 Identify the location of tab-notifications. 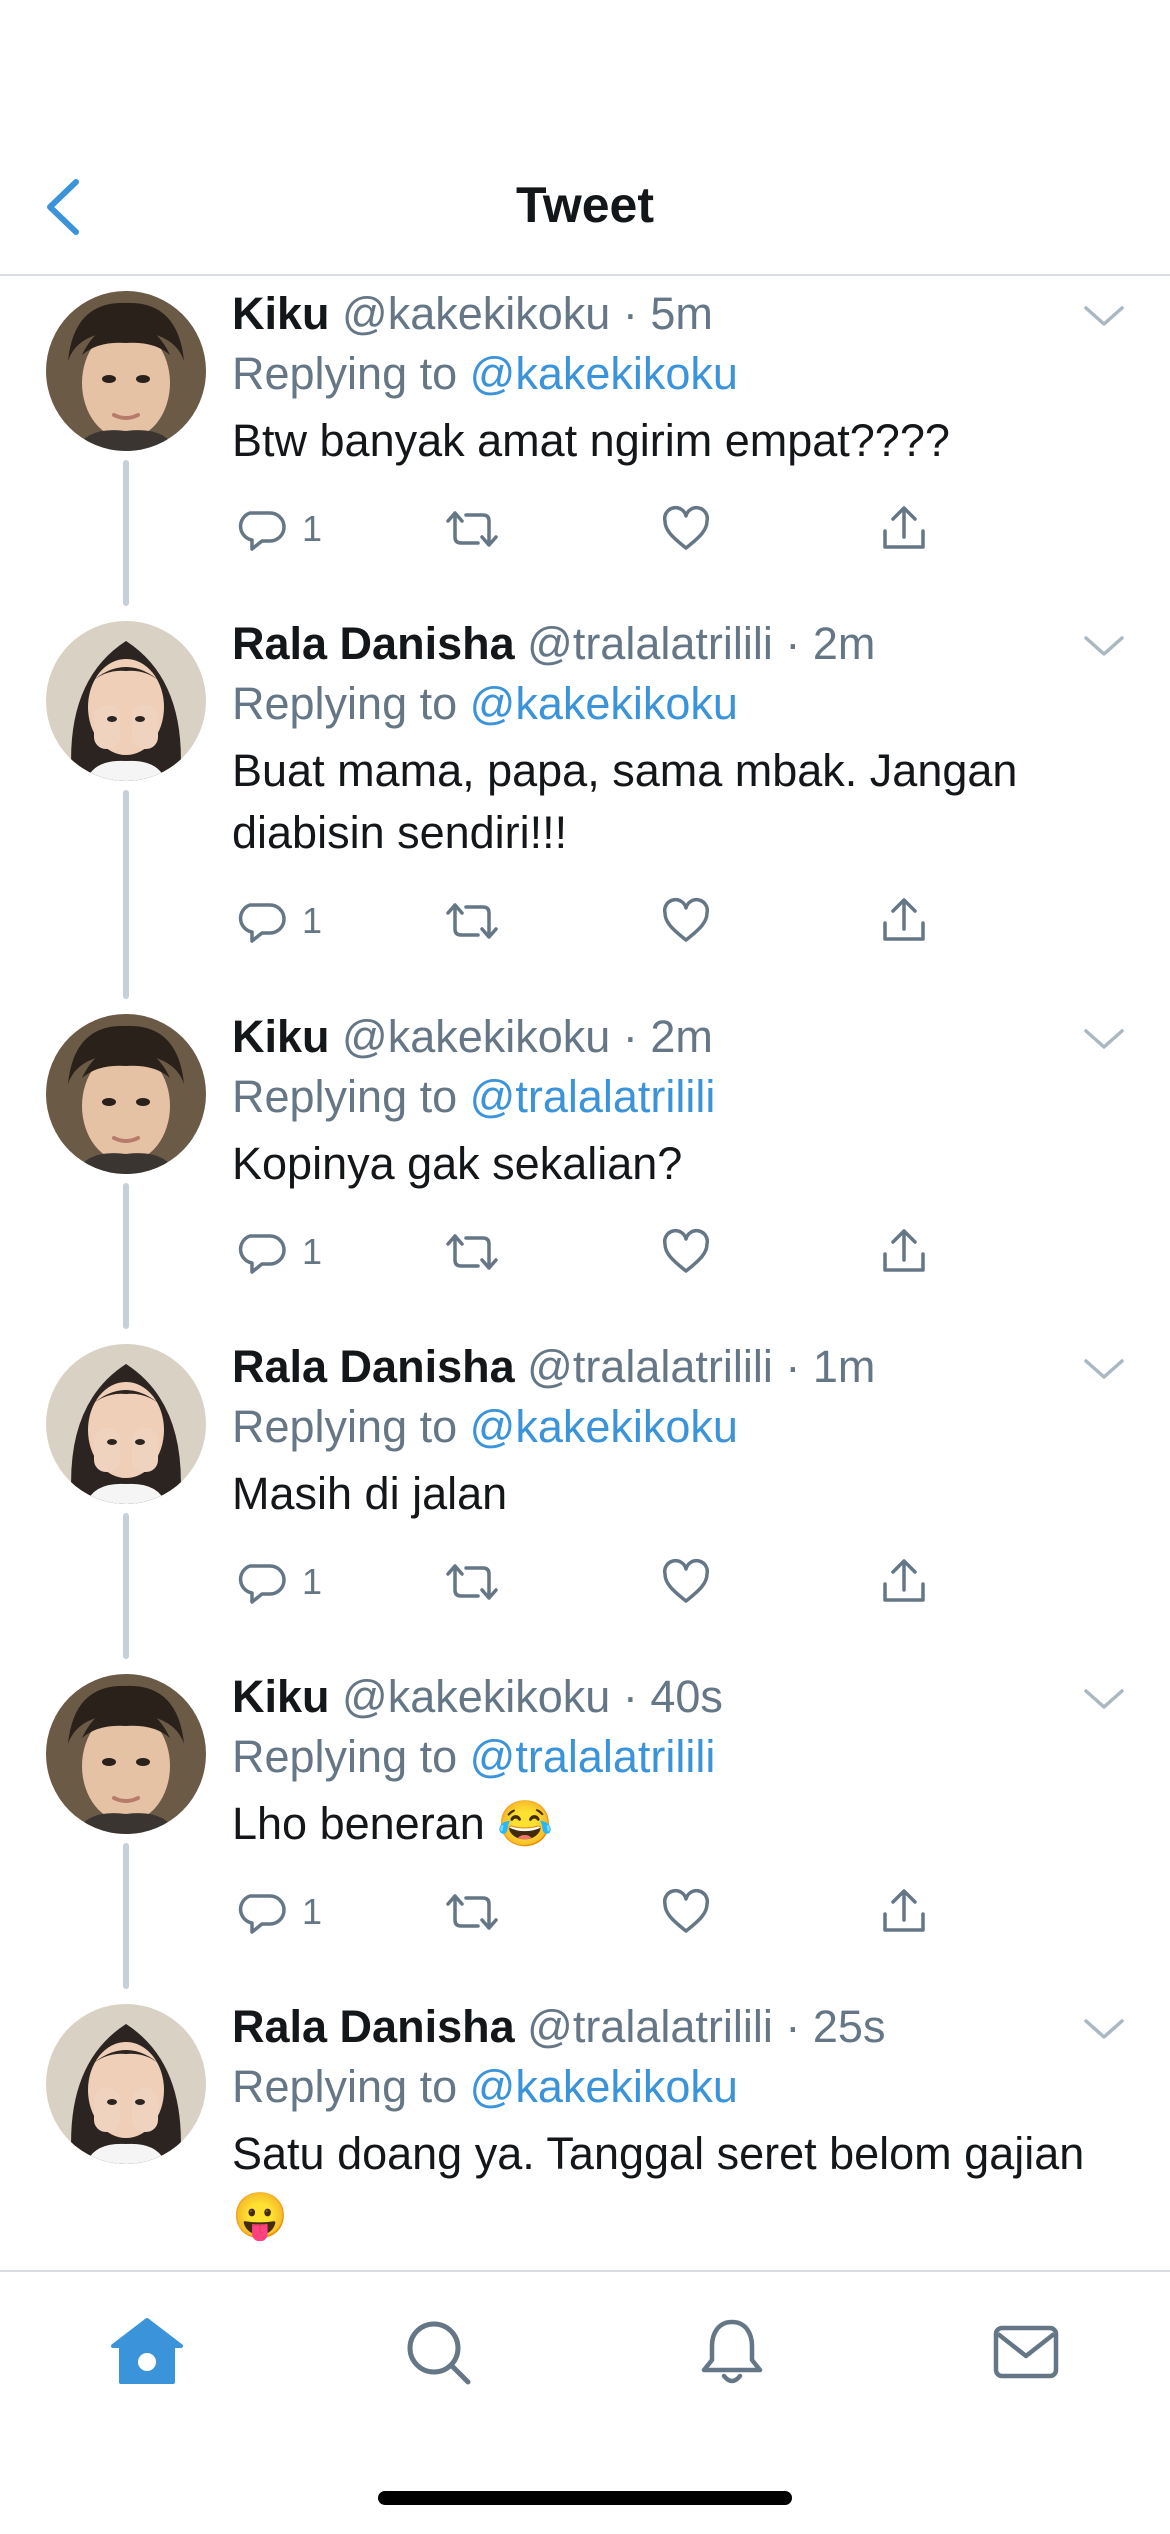
(732, 2352).